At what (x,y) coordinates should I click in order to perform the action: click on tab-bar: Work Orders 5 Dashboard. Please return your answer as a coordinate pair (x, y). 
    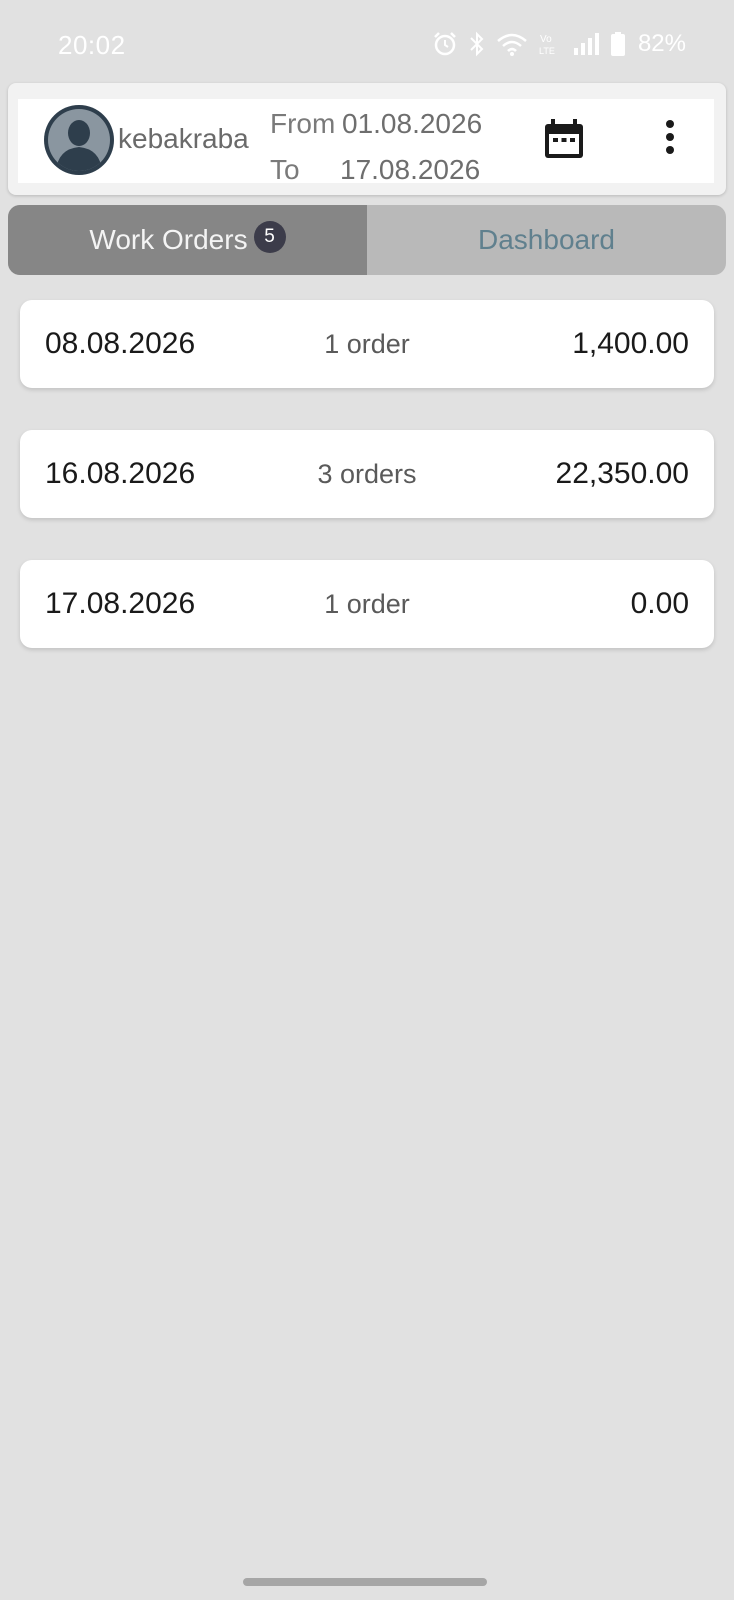
    Looking at the image, I should click on (367, 240).